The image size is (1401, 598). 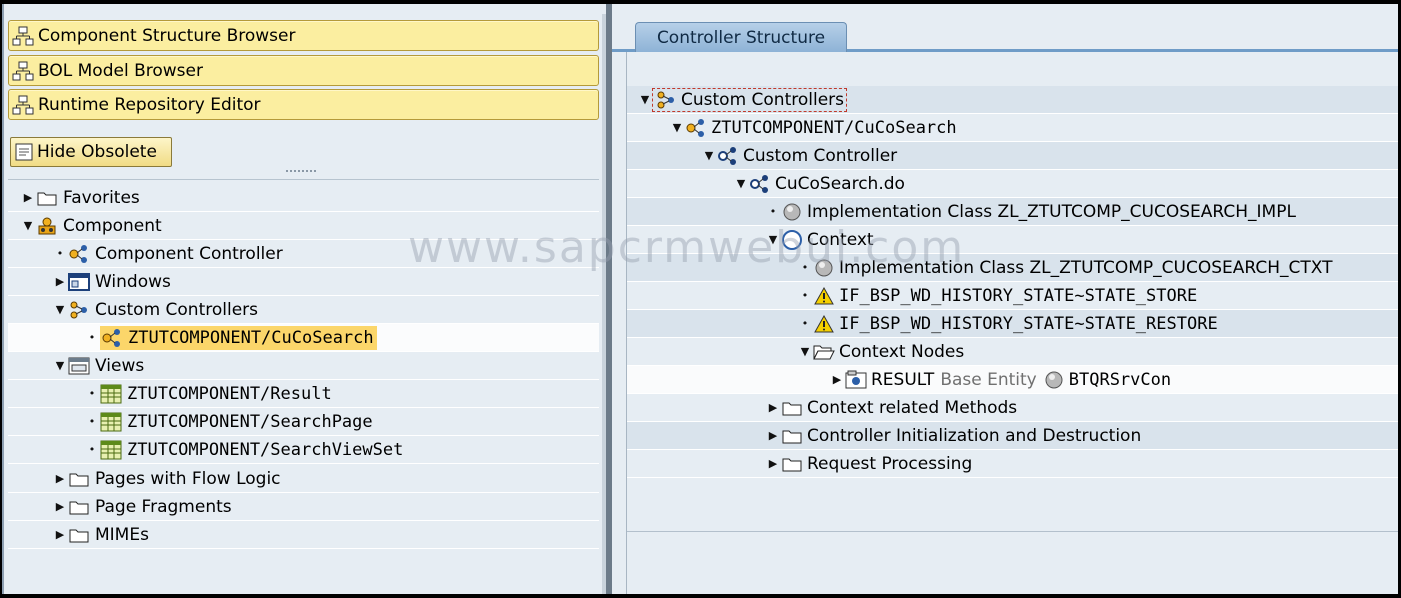 What do you see at coordinates (1028, 323) in the screenshot?
I see `tree-label: IF_BSP_WD_HISTORY_STATE~STATE_RESTORE` at bounding box center [1028, 323].